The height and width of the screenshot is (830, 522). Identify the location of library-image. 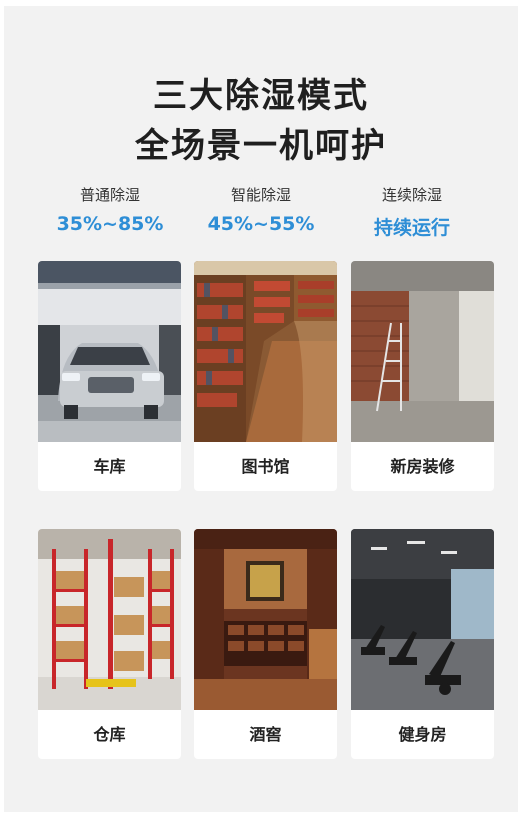
(265, 351).